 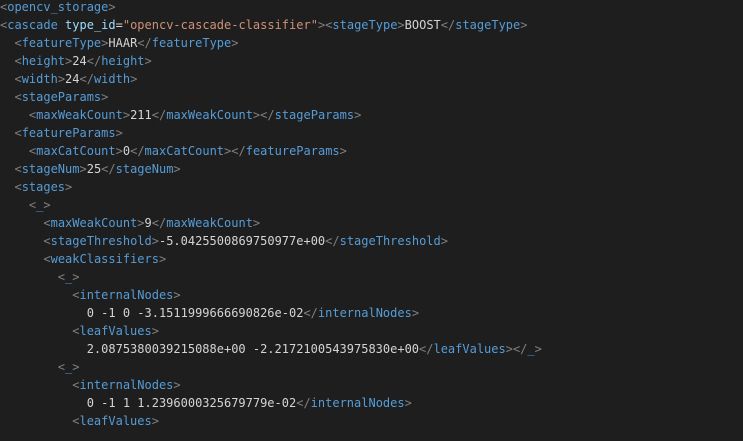 What do you see at coordinates (141, 115) in the screenshot?
I see `xml-text: 211` at bounding box center [141, 115].